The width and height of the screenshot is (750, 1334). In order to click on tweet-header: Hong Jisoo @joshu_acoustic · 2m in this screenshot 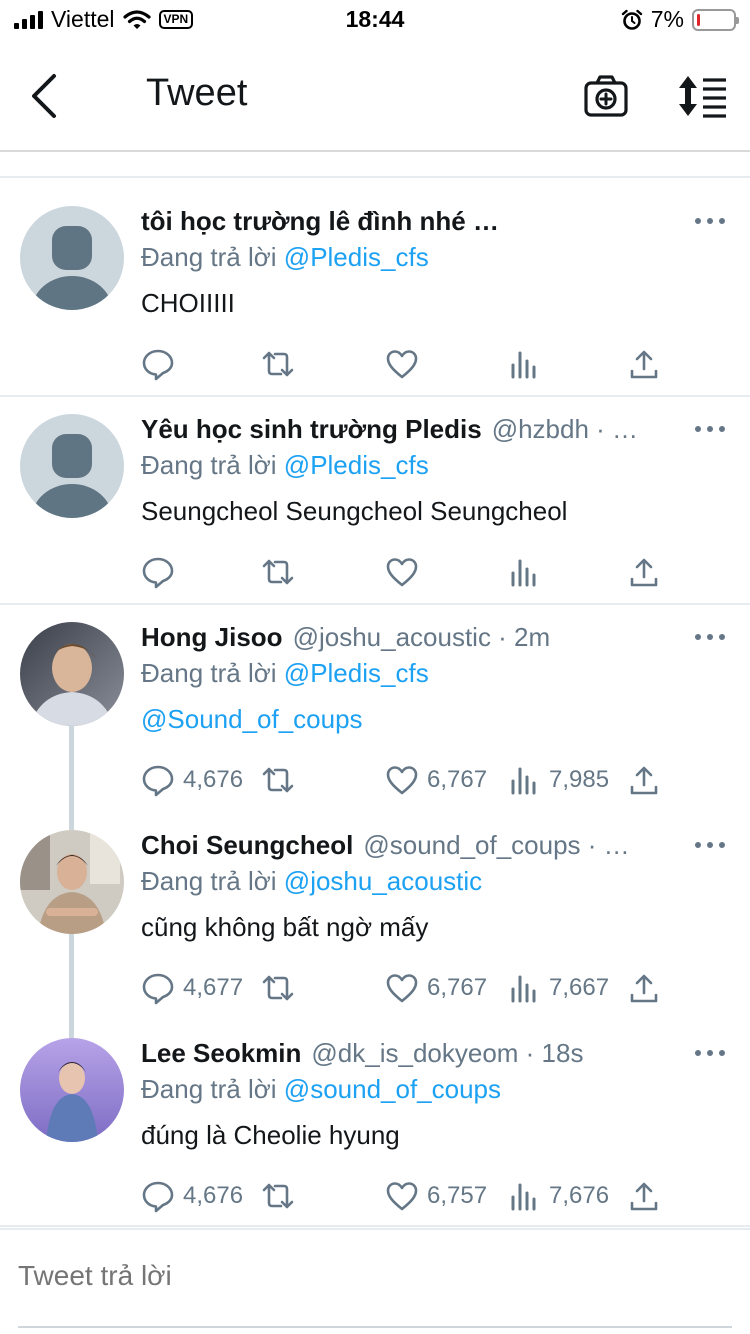, I will do `click(435, 639)`.